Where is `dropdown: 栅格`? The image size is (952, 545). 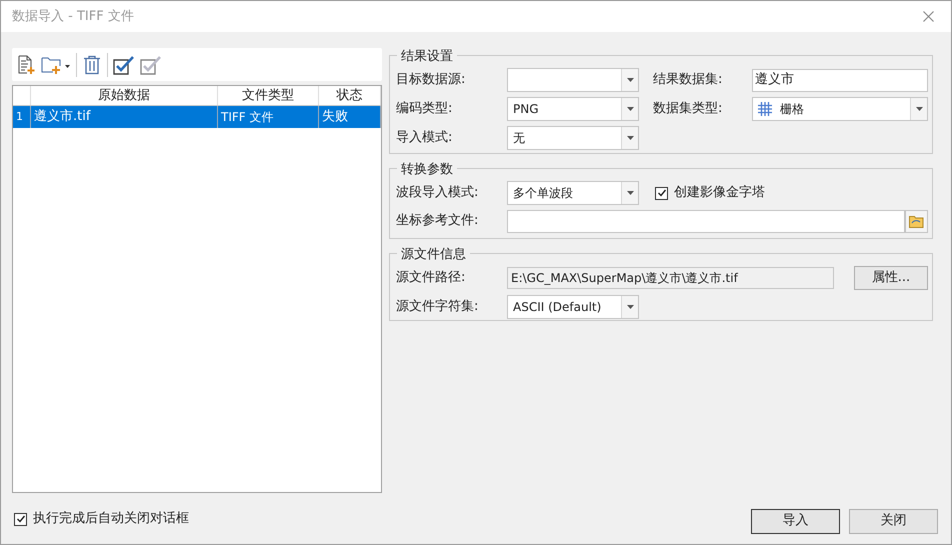
dropdown: 栅格 is located at coordinates (840, 109).